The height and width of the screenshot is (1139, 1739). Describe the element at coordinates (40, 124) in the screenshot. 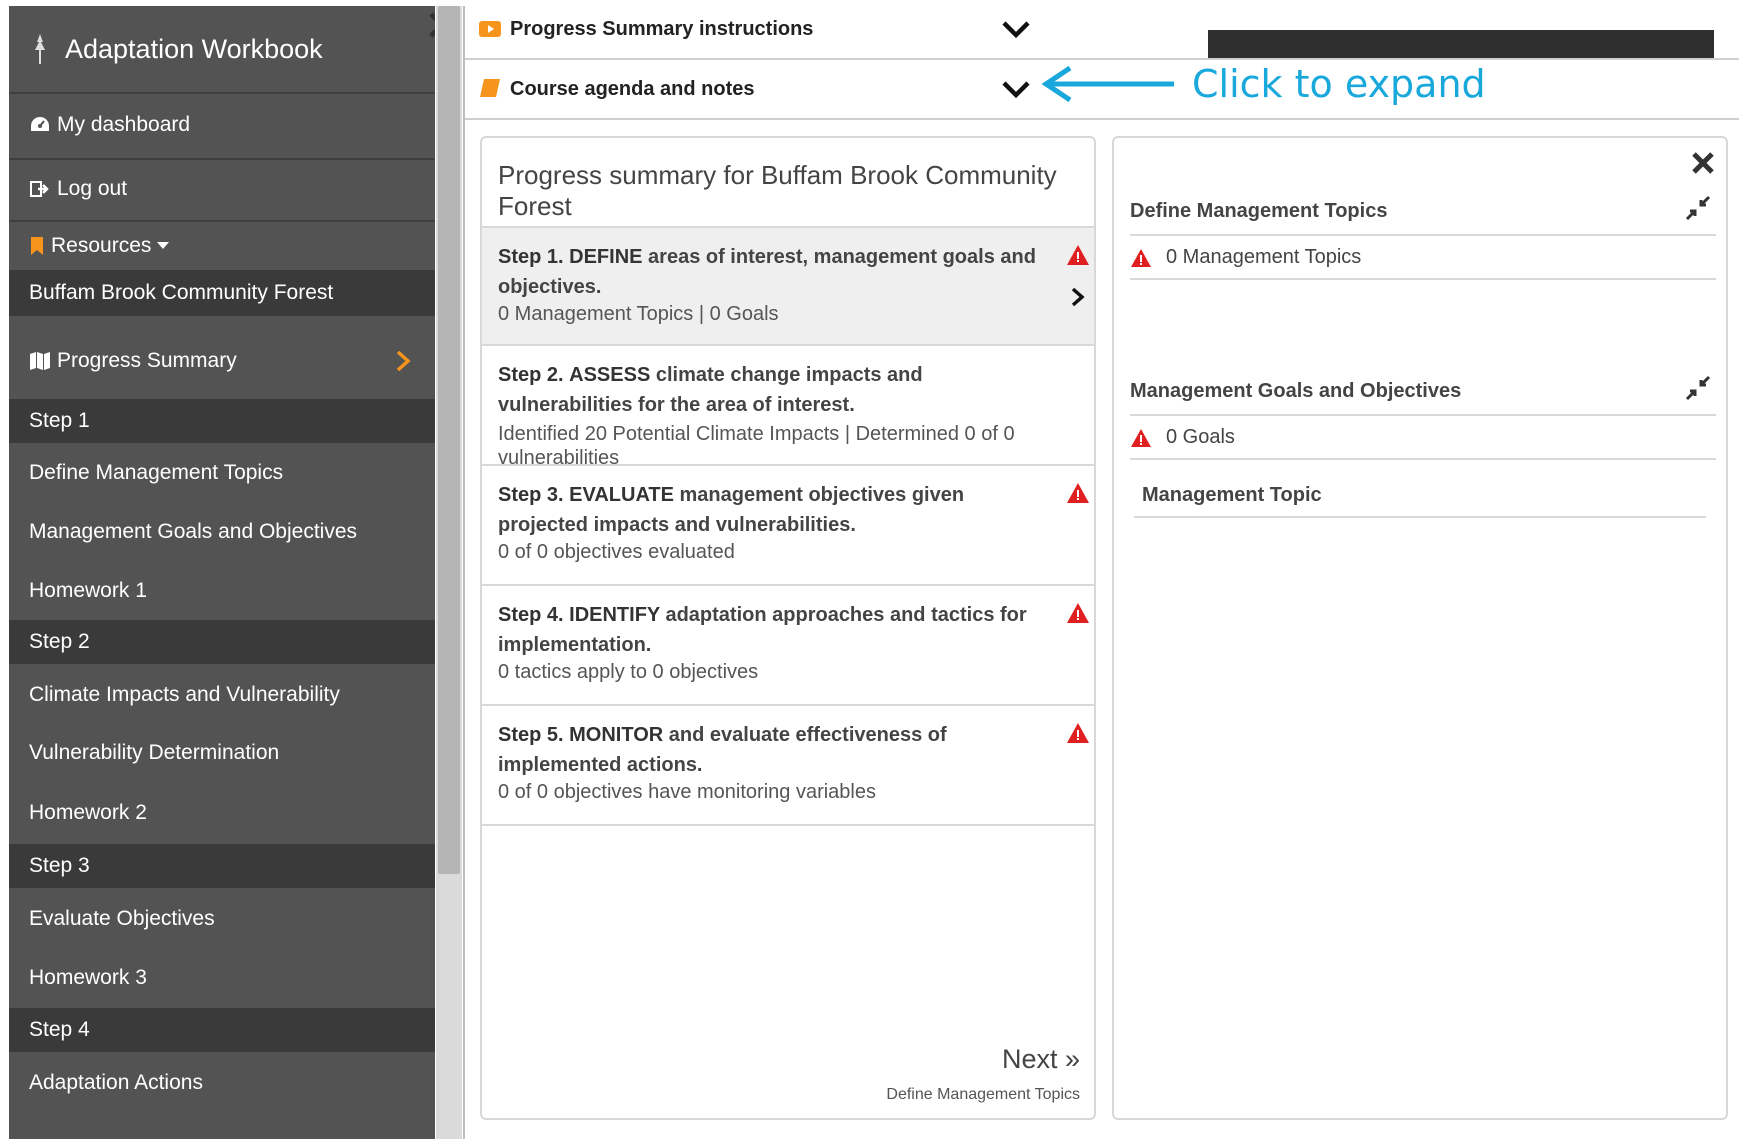

I see `dashboard-icon` at that location.